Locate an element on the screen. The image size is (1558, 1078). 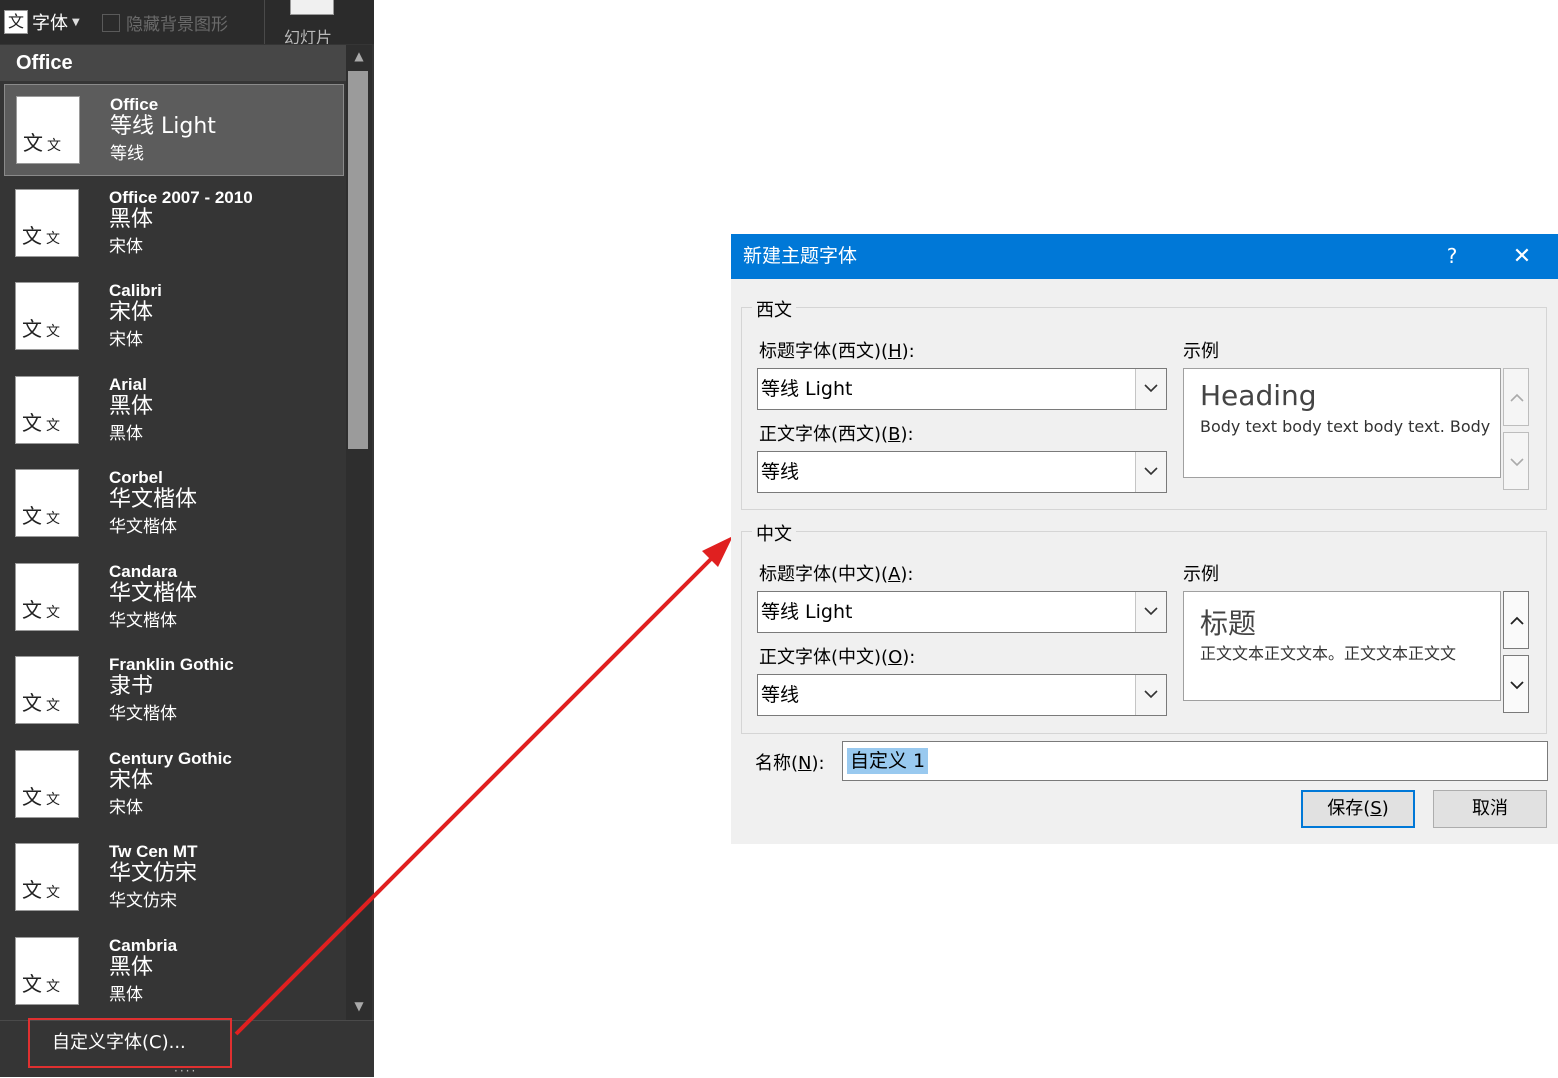
slide-button: 幻灯片 is located at coordinates (311, 22).